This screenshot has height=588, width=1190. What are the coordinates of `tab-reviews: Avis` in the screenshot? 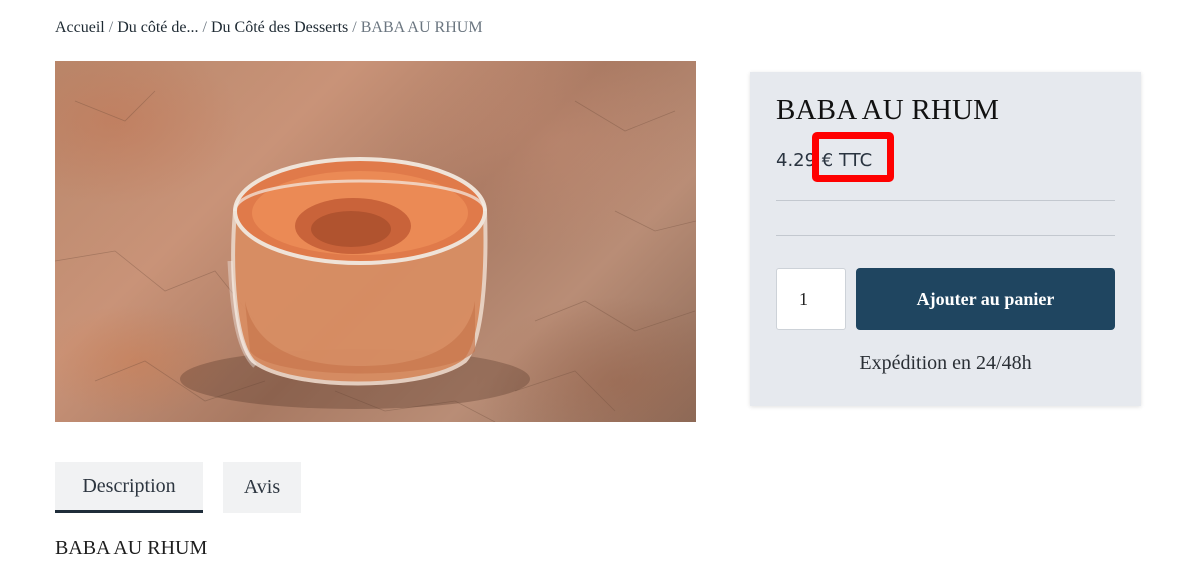 It's located at (262, 487).